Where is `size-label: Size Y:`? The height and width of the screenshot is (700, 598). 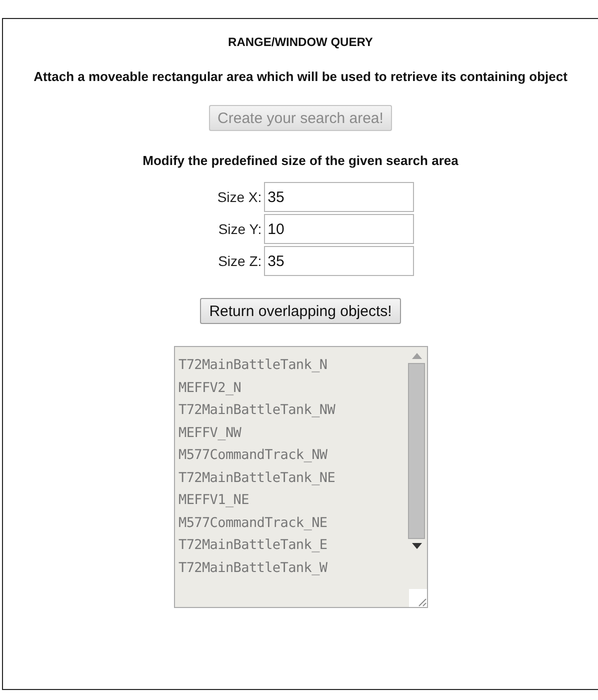
size-label: Size Y: is located at coordinates (240, 229).